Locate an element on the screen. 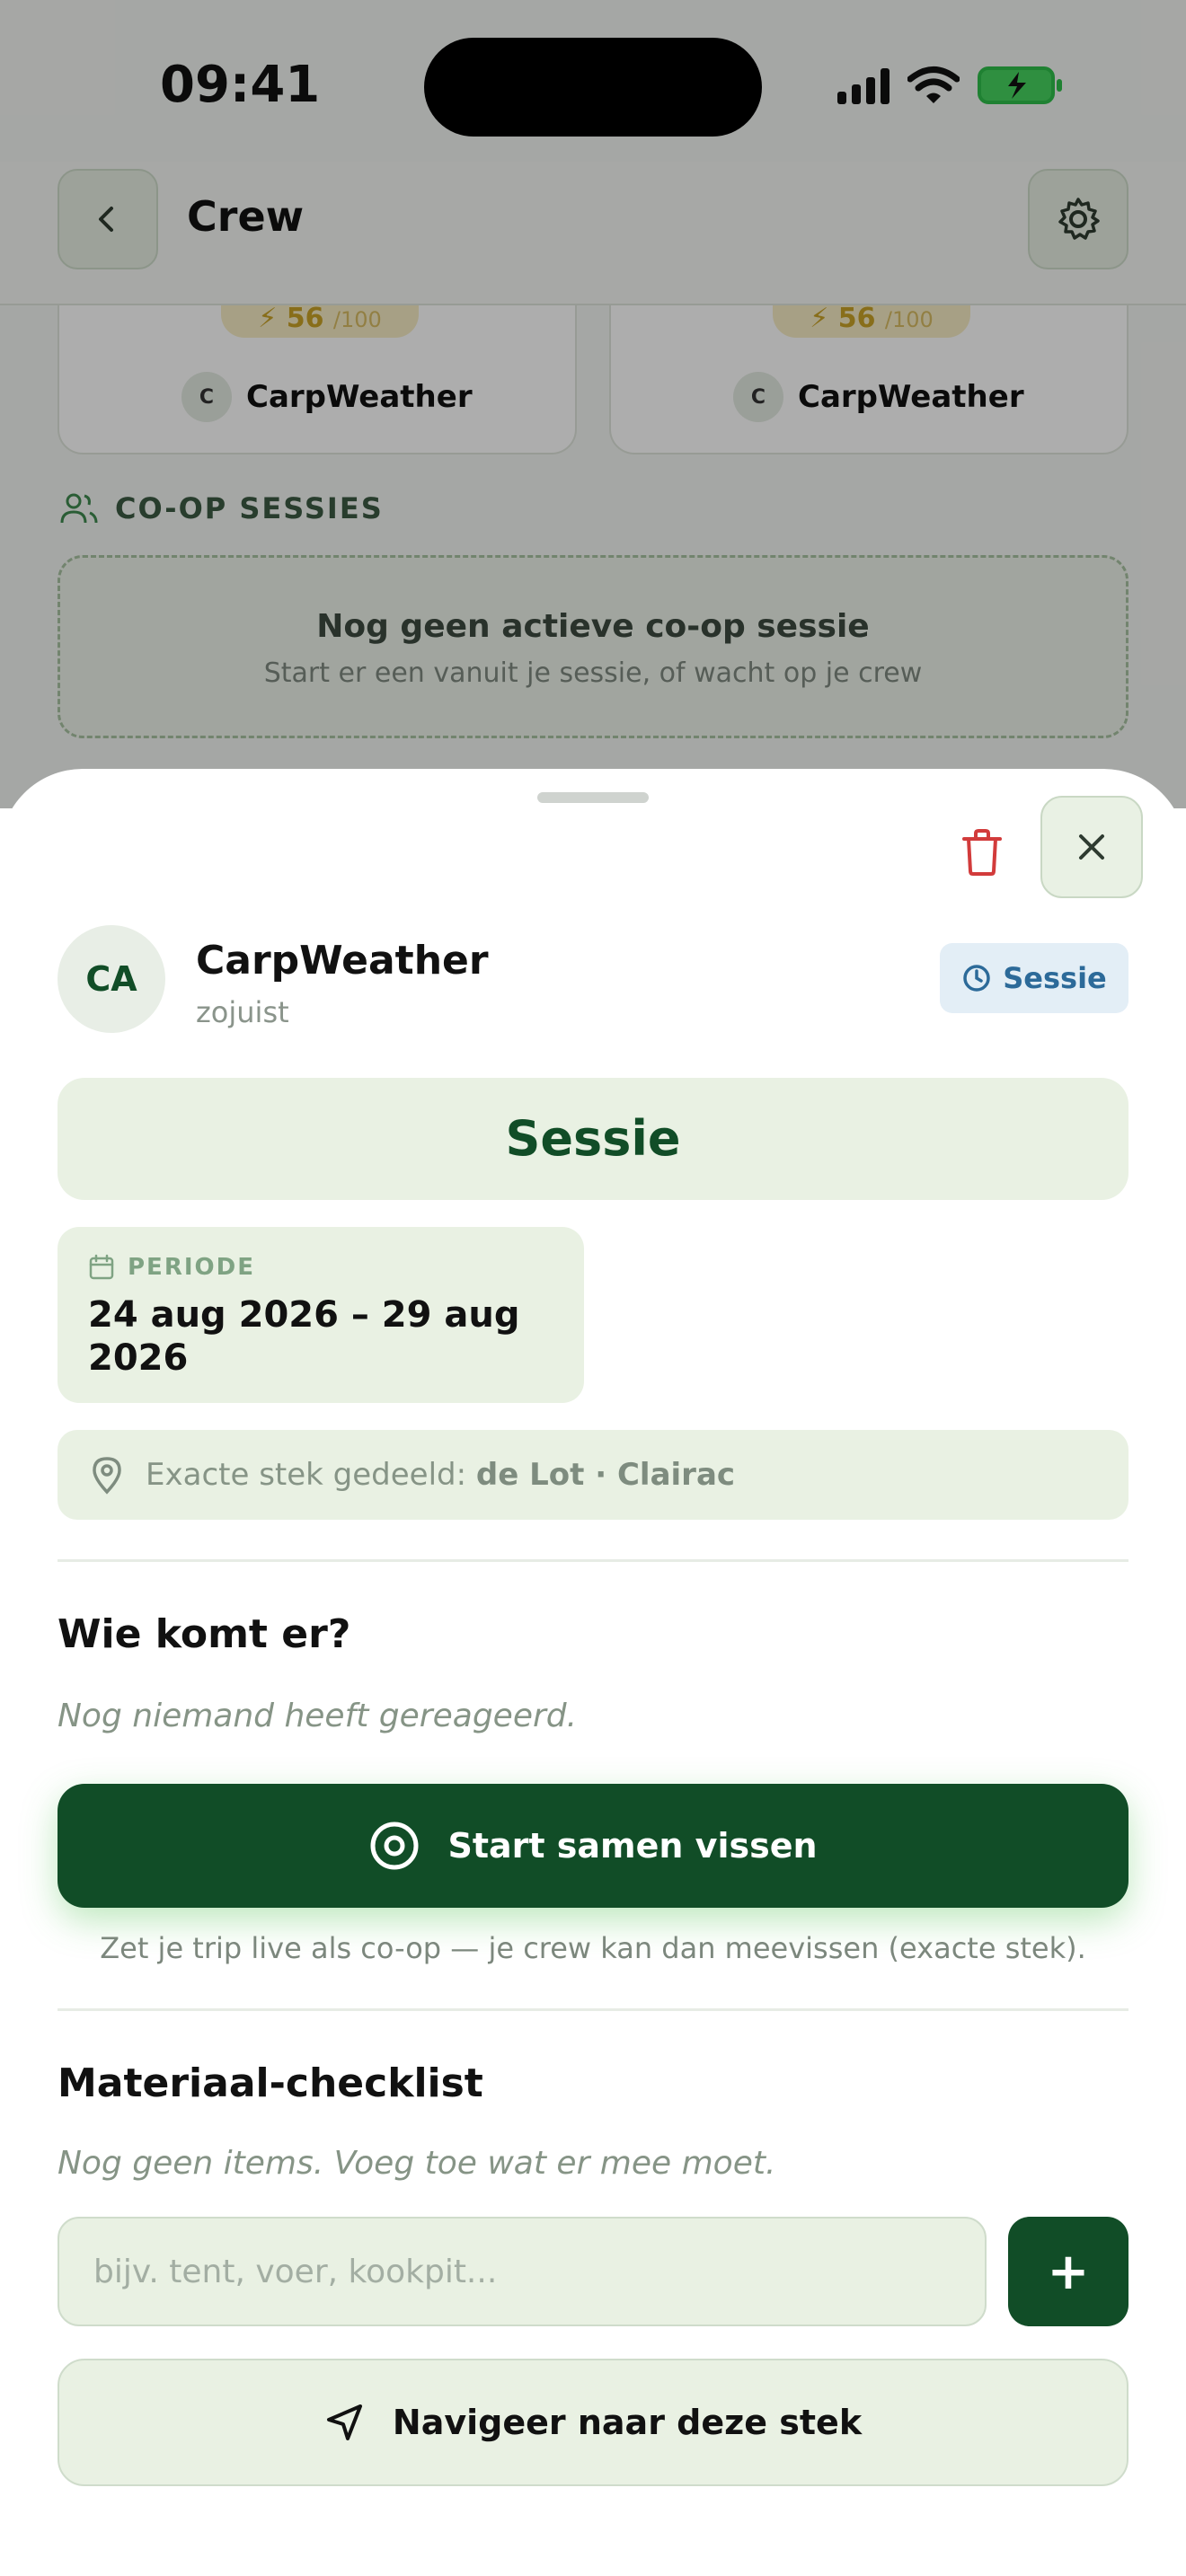  attendance-empty: Nog niemand heeft gereageerd. is located at coordinates (318, 1716).